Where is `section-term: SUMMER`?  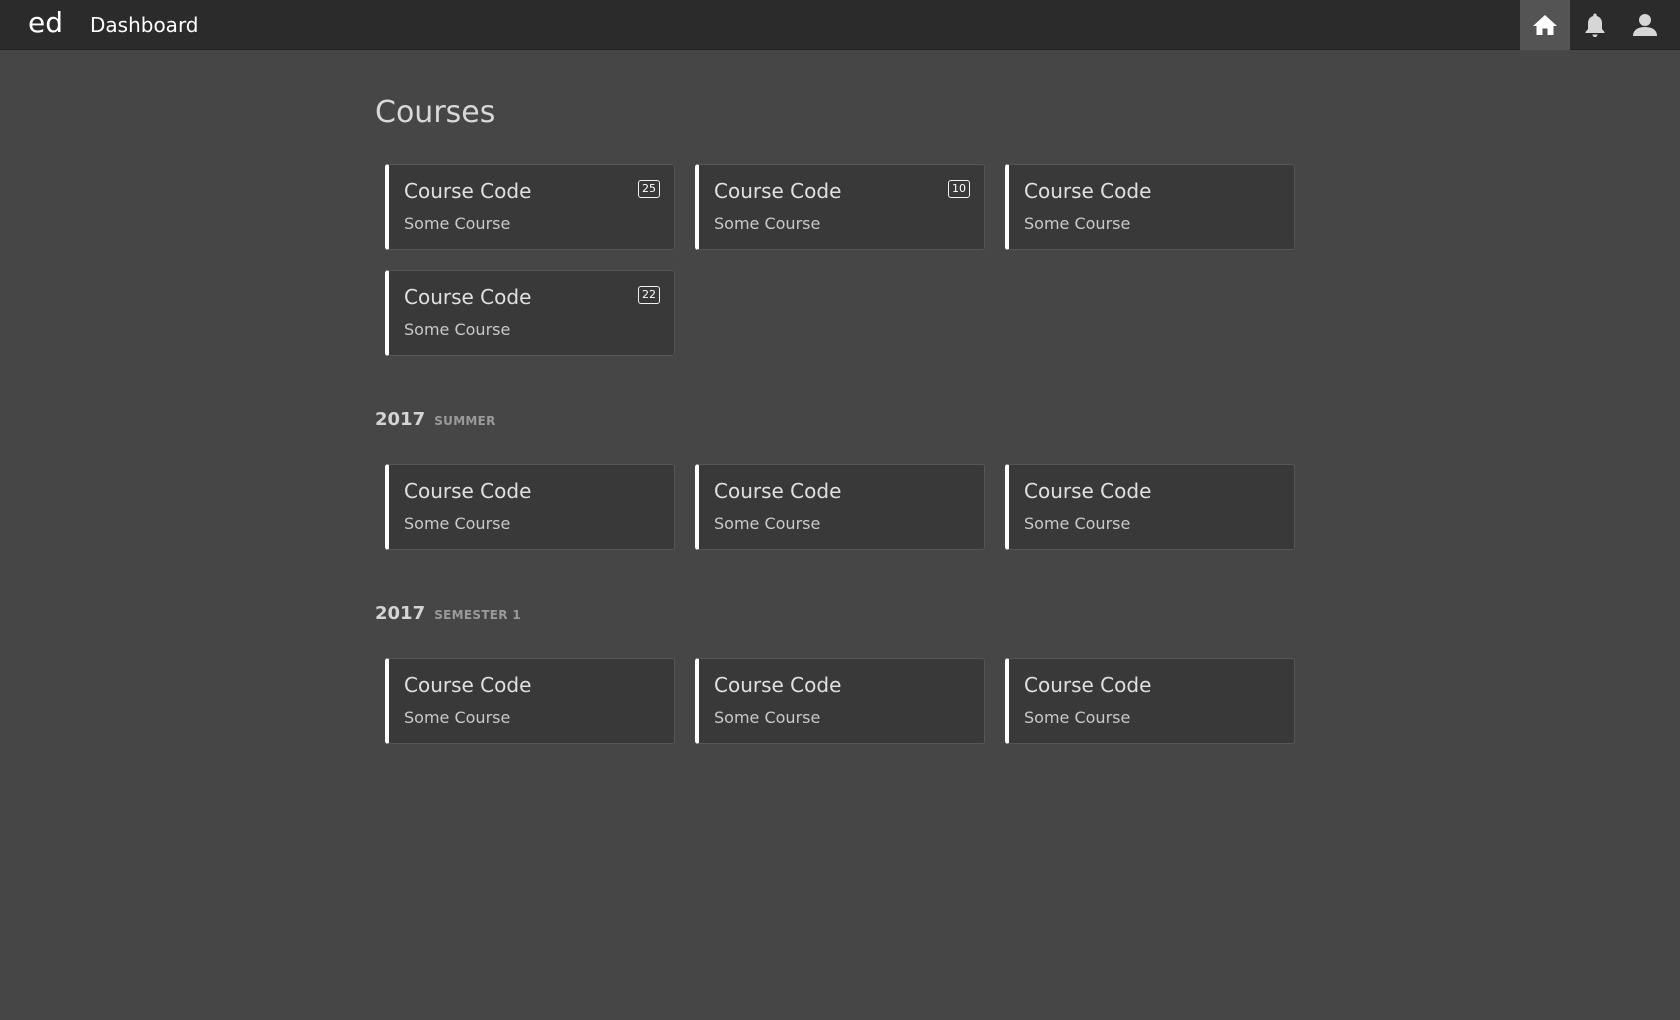
section-term: SUMMER is located at coordinates (465, 421).